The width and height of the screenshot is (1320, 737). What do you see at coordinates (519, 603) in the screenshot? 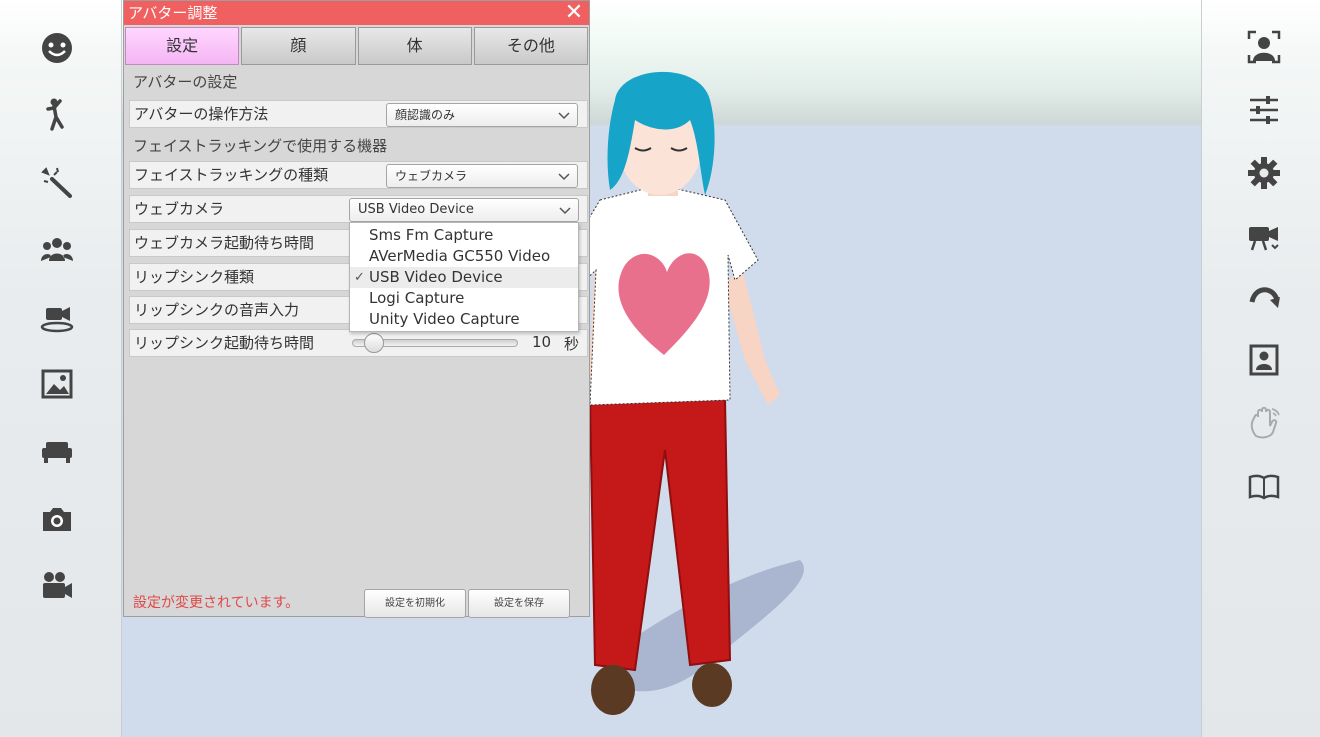
I see `save-settings-button: 設定を保存` at bounding box center [519, 603].